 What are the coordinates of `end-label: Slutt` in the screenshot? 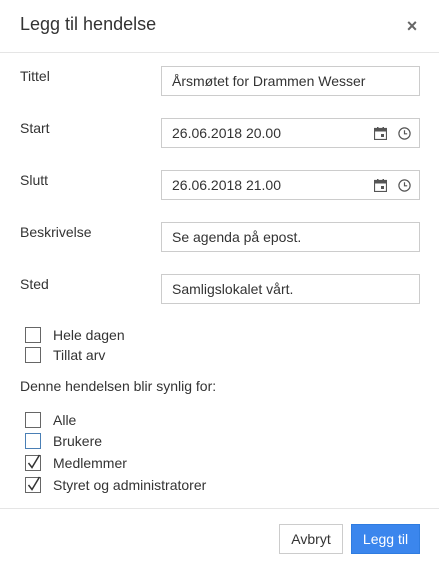 It's located at (34, 180).